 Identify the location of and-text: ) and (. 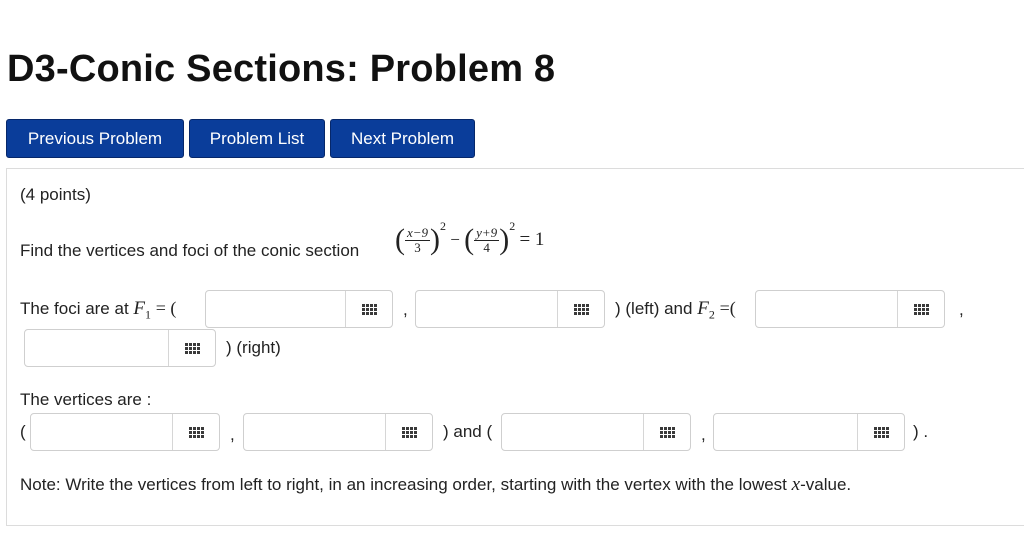
(468, 431).